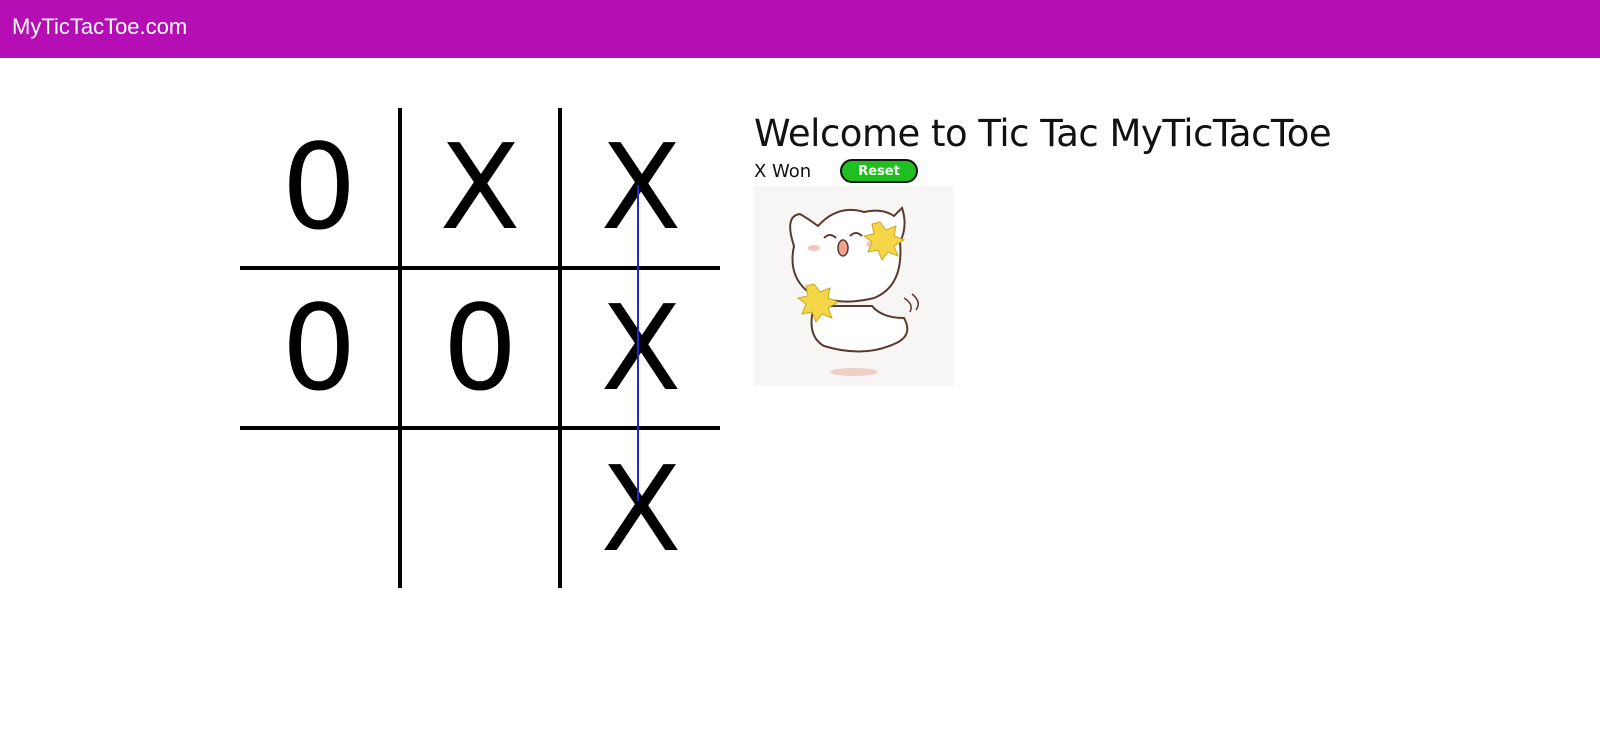 The image size is (1600, 741). Describe the element at coordinates (99, 27) in the screenshot. I see `site-brand: MyTicTacToe.com` at that location.